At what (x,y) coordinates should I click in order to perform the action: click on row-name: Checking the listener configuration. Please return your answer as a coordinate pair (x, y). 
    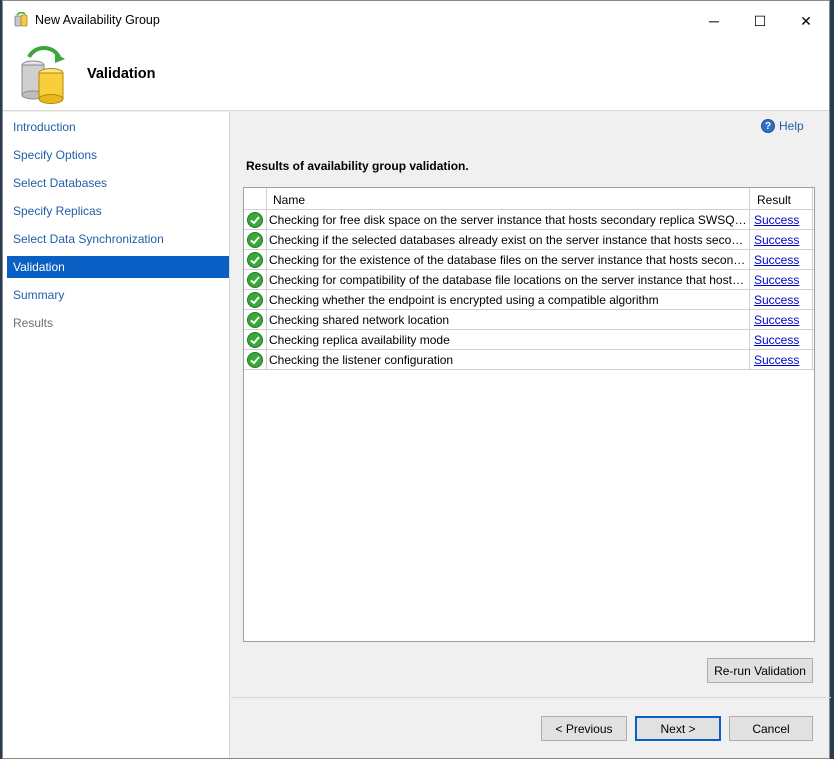
    Looking at the image, I should click on (361, 360).